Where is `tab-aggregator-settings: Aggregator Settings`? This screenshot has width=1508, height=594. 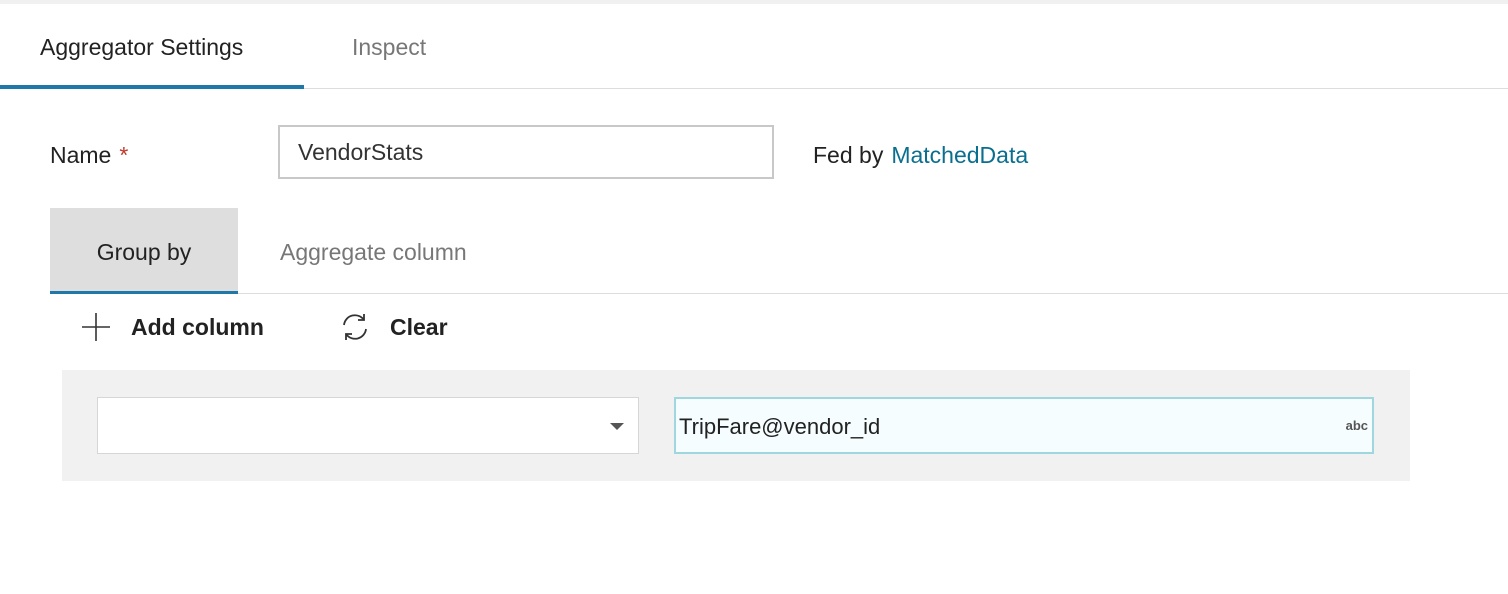
tab-aggregator-settings: Aggregator Settings is located at coordinates (152, 46).